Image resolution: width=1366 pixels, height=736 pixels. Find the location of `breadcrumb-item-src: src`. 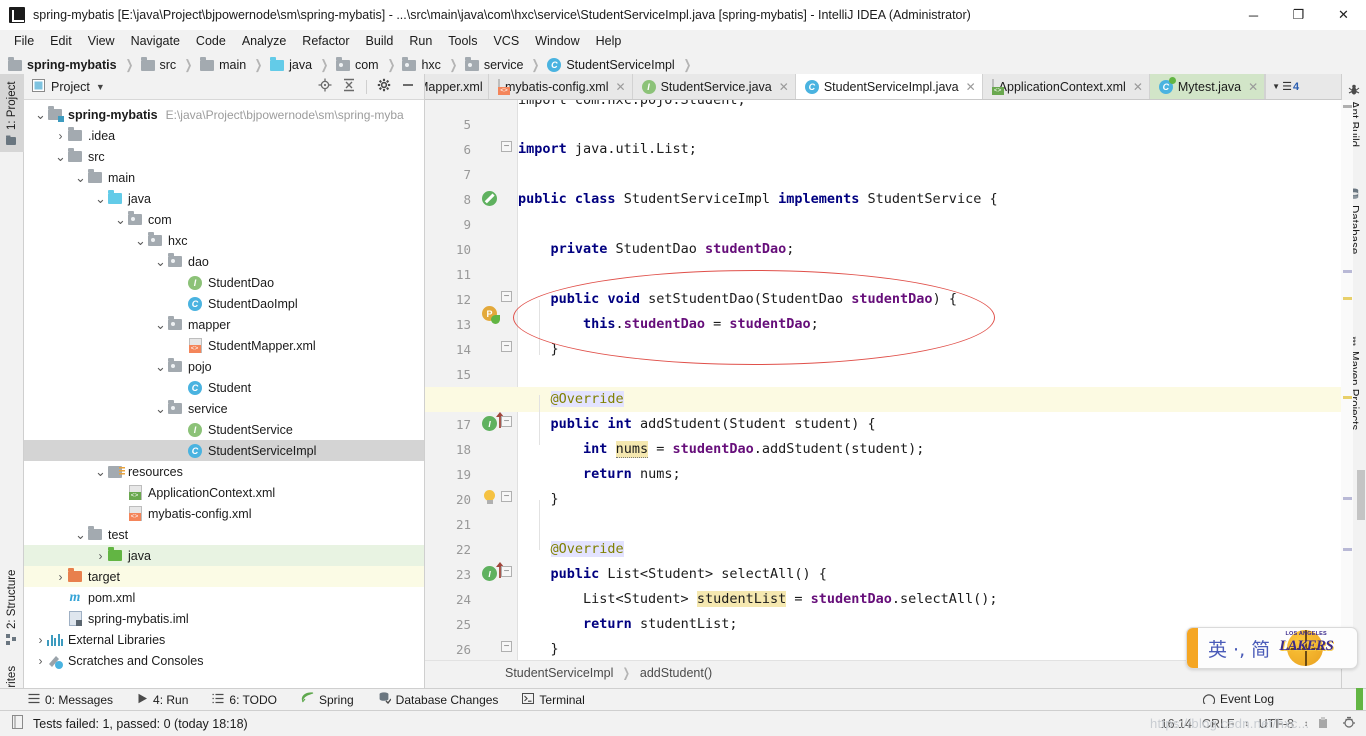

breadcrumb-item-src: src is located at coordinates (158, 64).